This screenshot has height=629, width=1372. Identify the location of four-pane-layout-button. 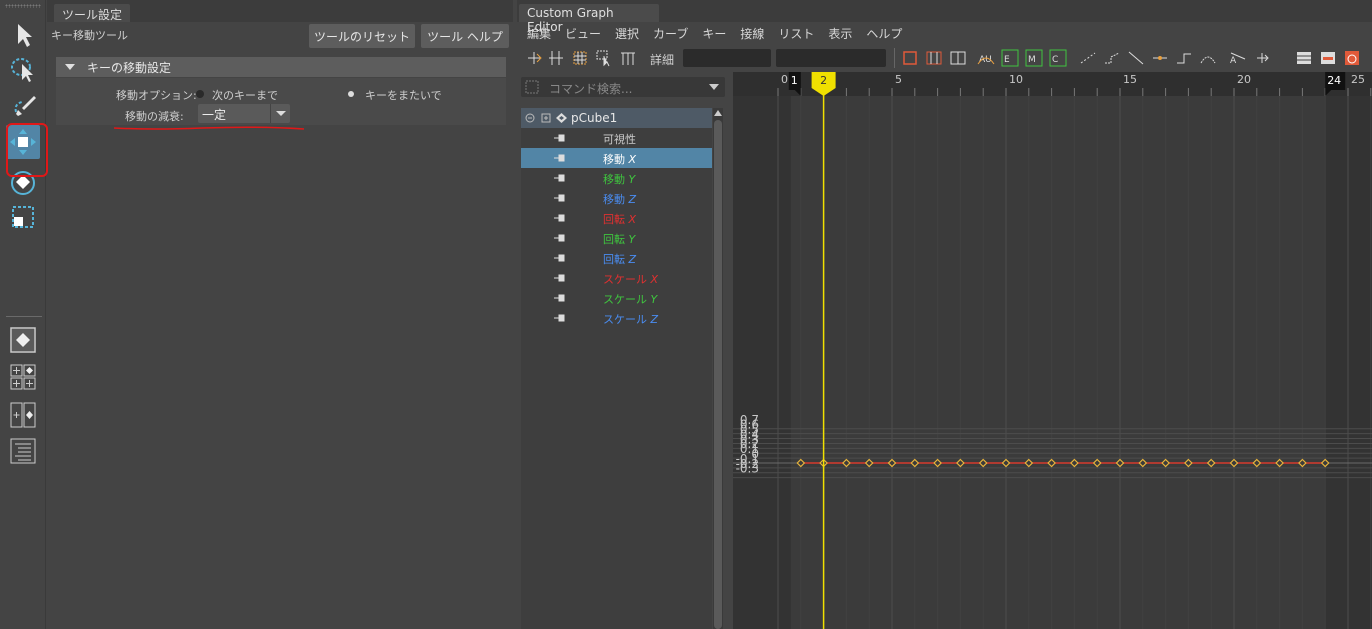
(23, 377).